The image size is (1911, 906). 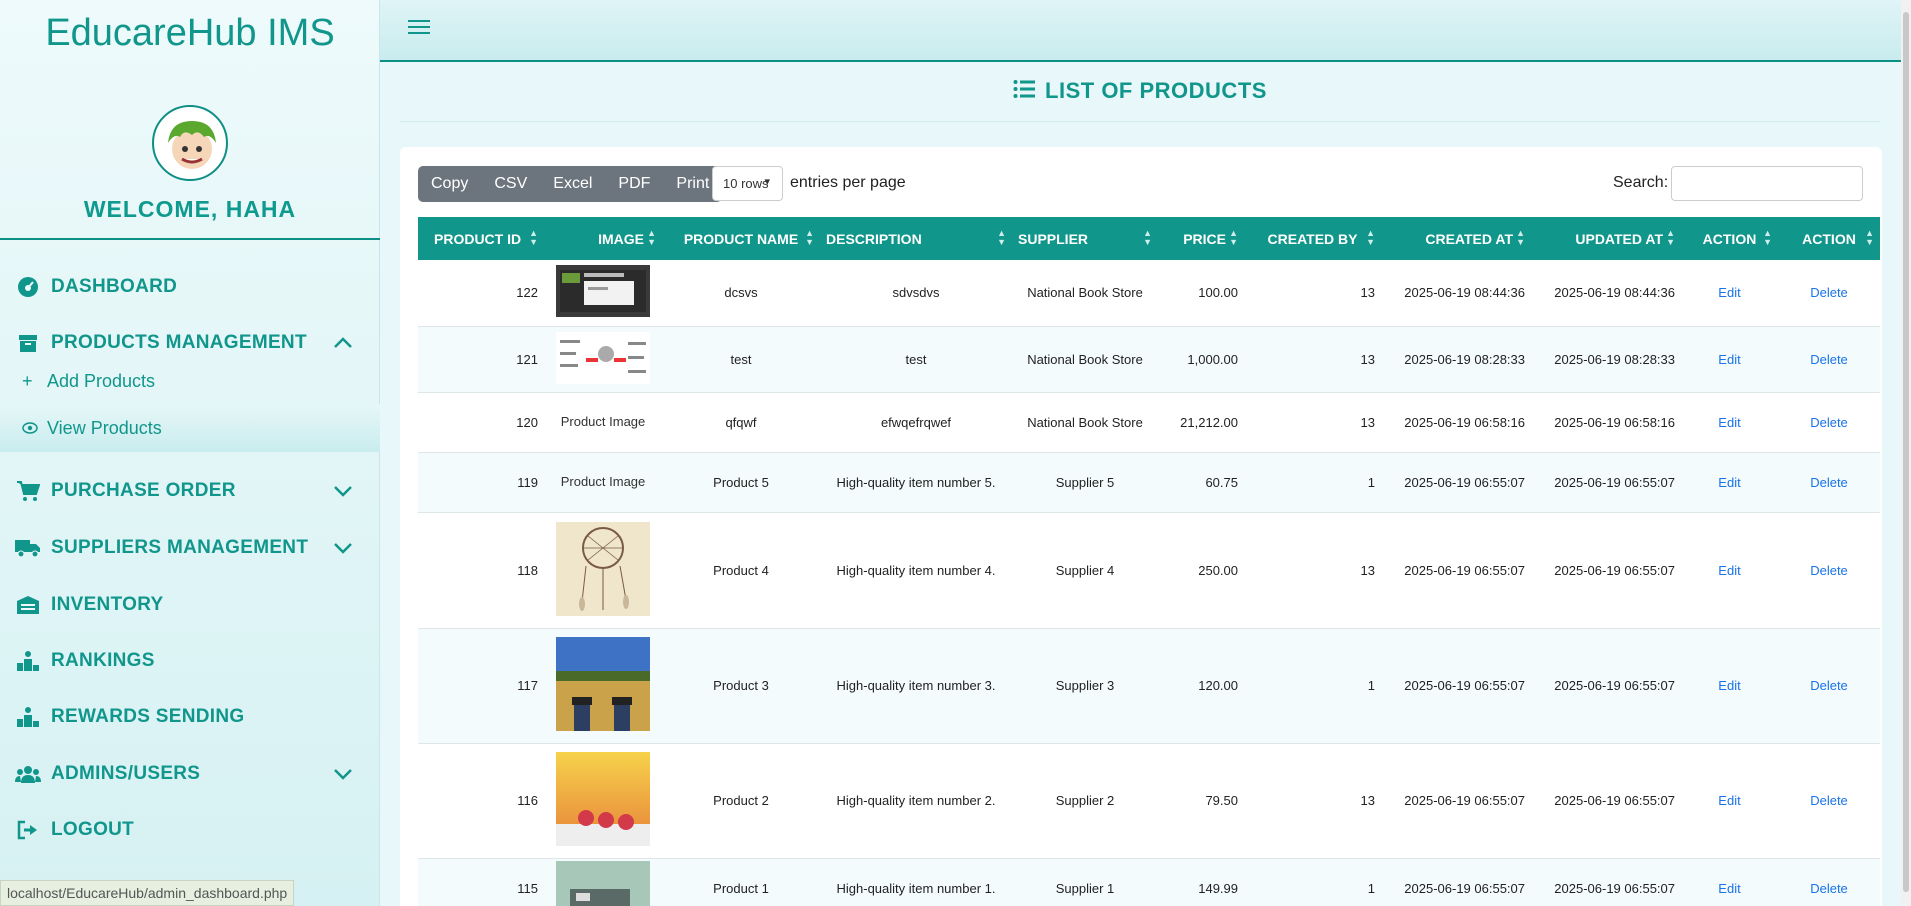 What do you see at coordinates (1606, 238) in the screenshot?
I see `column-header: UPDATED AT ▲ ▼` at bounding box center [1606, 238].